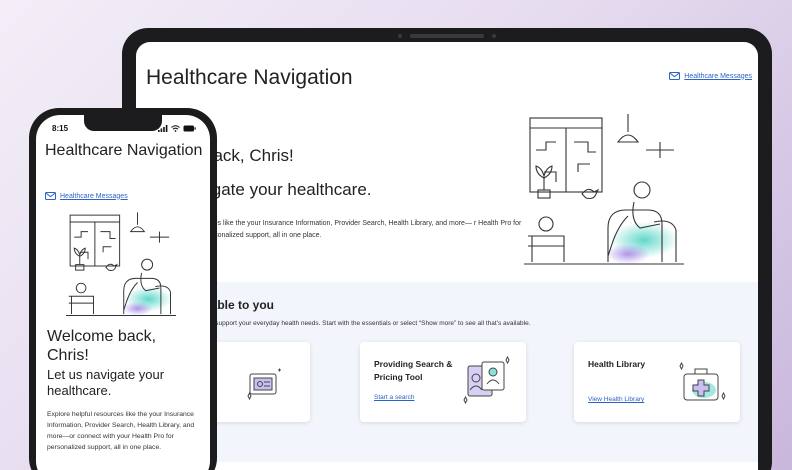 Image resolution: width=792 pixels, height=470 pixels. What do you see at coordinates (702, 381) in the screenshot?
I see `first-aid-kit-icon` at bounding box center [702, 381].